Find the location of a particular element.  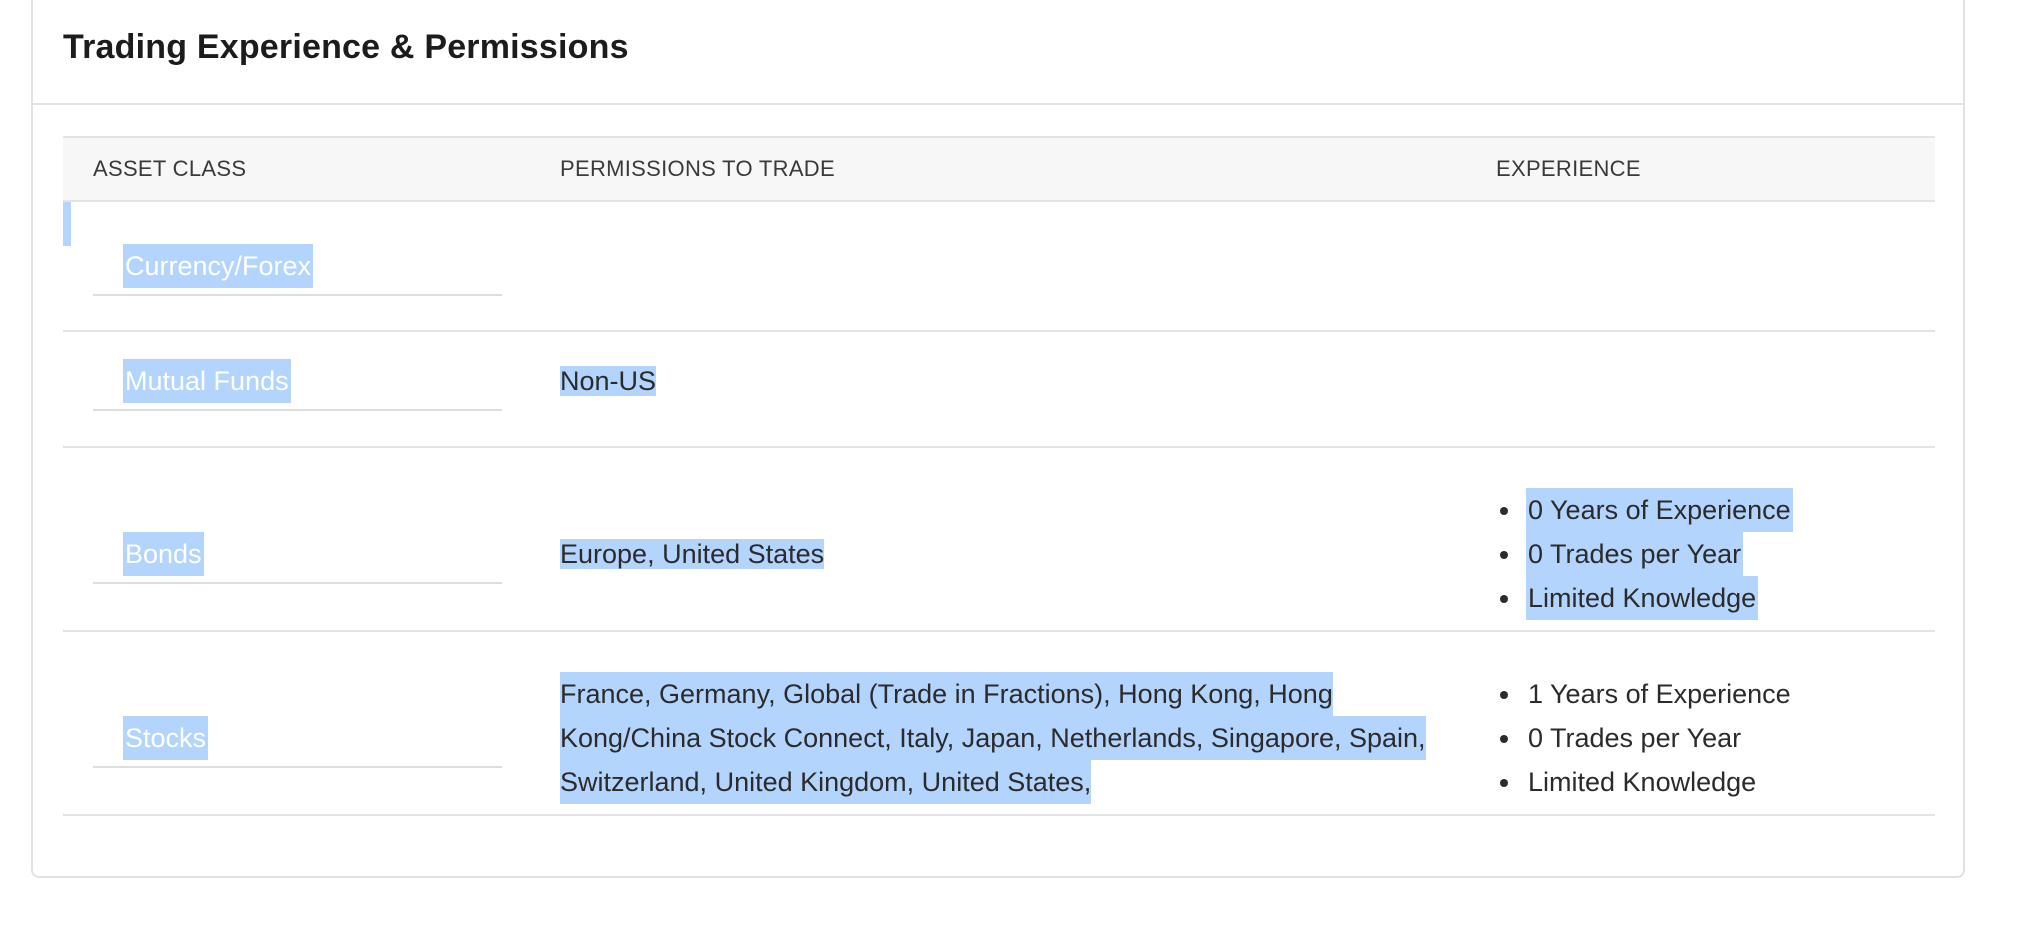

asset-cell: Currency/Forex is located at coordinates (297, 270).